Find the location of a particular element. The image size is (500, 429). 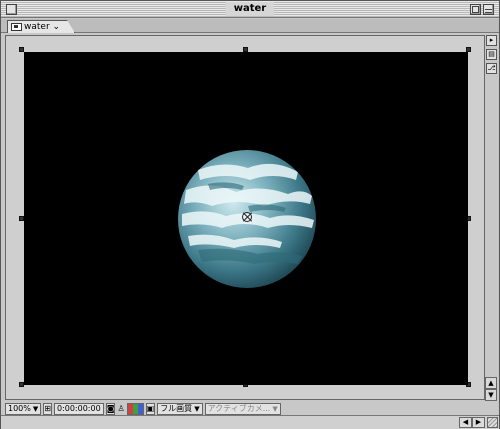

snapshot-icon: ◙ is located at coordinates (110, 409).